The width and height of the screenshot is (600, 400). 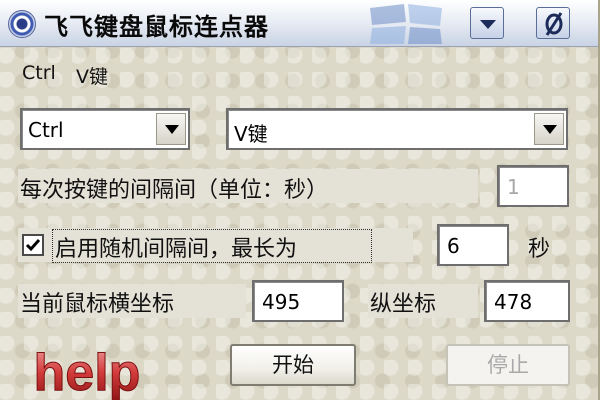 What do you see at coordinates (539, 249) in the screenshot?
I see `seconds-unit-label: 秒` at bounding box center [539, 249].